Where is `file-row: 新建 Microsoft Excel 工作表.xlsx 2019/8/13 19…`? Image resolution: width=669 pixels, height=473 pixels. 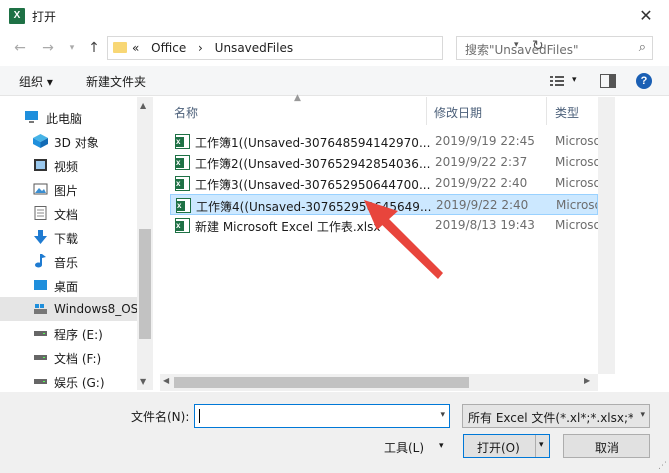 file-row: 新建 Microsoft Excel 工作表.xlsx 2019/8/13 19… is located at coordinates (384, 225).